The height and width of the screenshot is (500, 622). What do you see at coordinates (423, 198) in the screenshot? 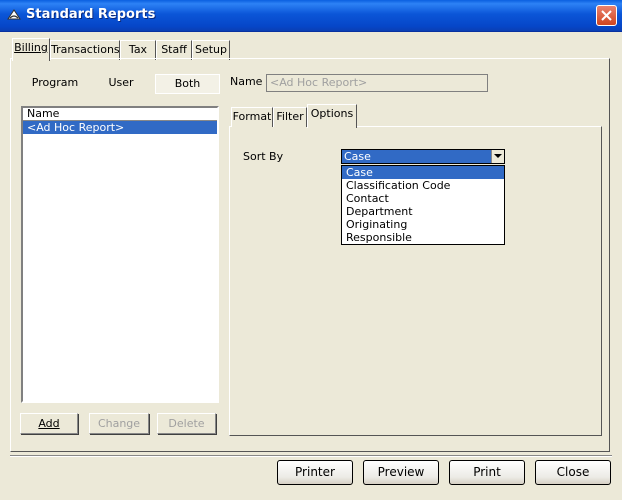
I see `sort-option-contact: Contact` at bounding box center [423, 198].